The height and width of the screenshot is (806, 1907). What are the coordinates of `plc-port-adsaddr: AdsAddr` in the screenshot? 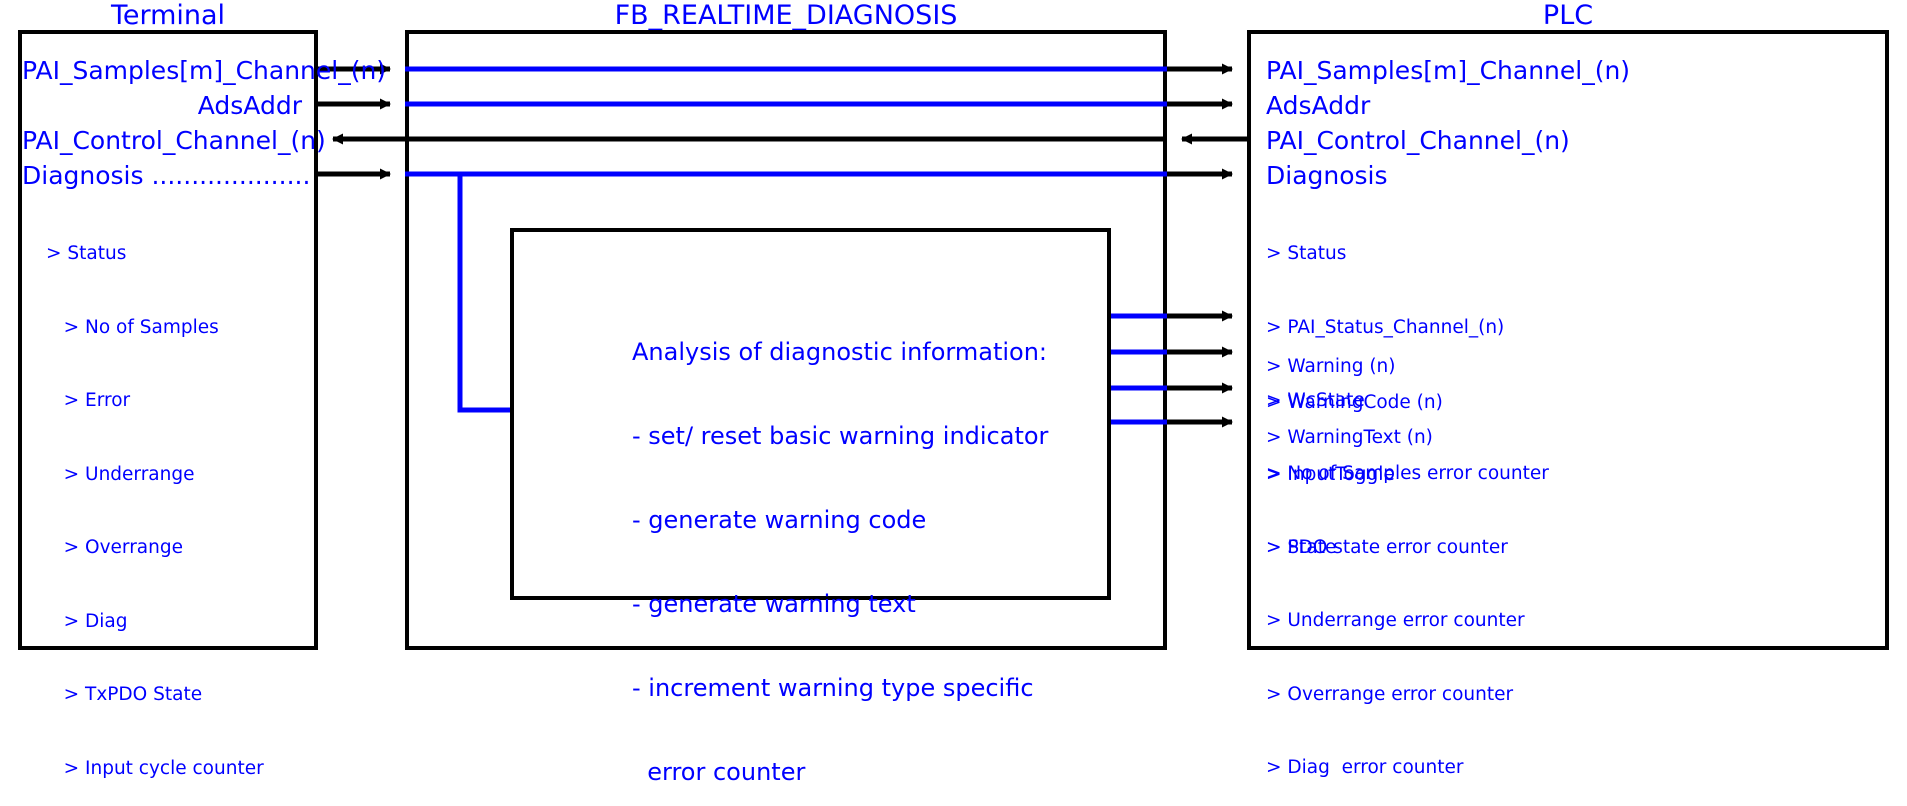 It's located at (1318, 105).